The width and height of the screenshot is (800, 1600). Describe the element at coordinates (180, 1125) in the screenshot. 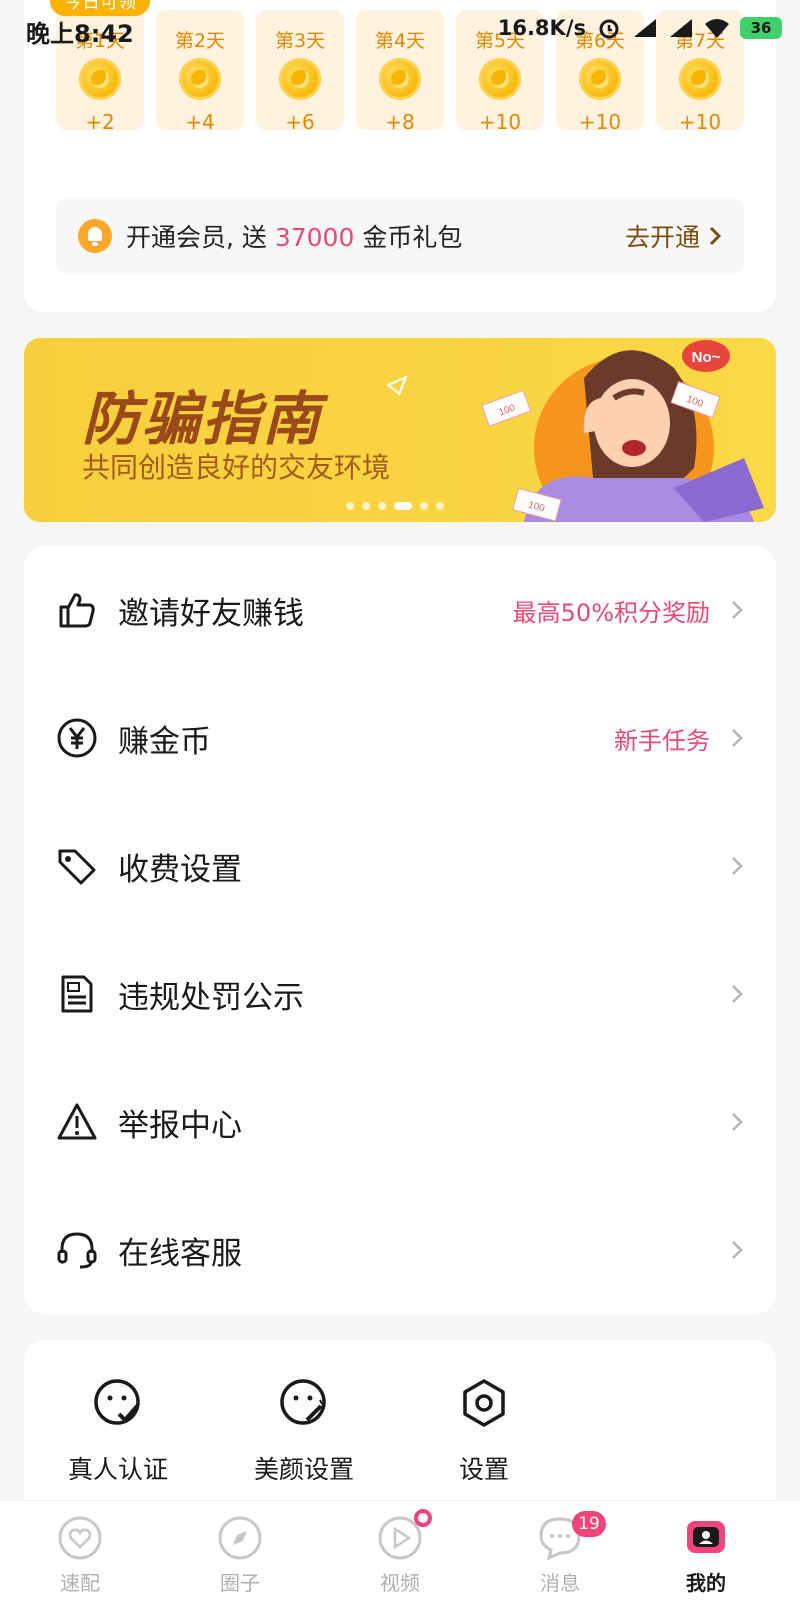

I see `menu-label: 举报中心` at that location.